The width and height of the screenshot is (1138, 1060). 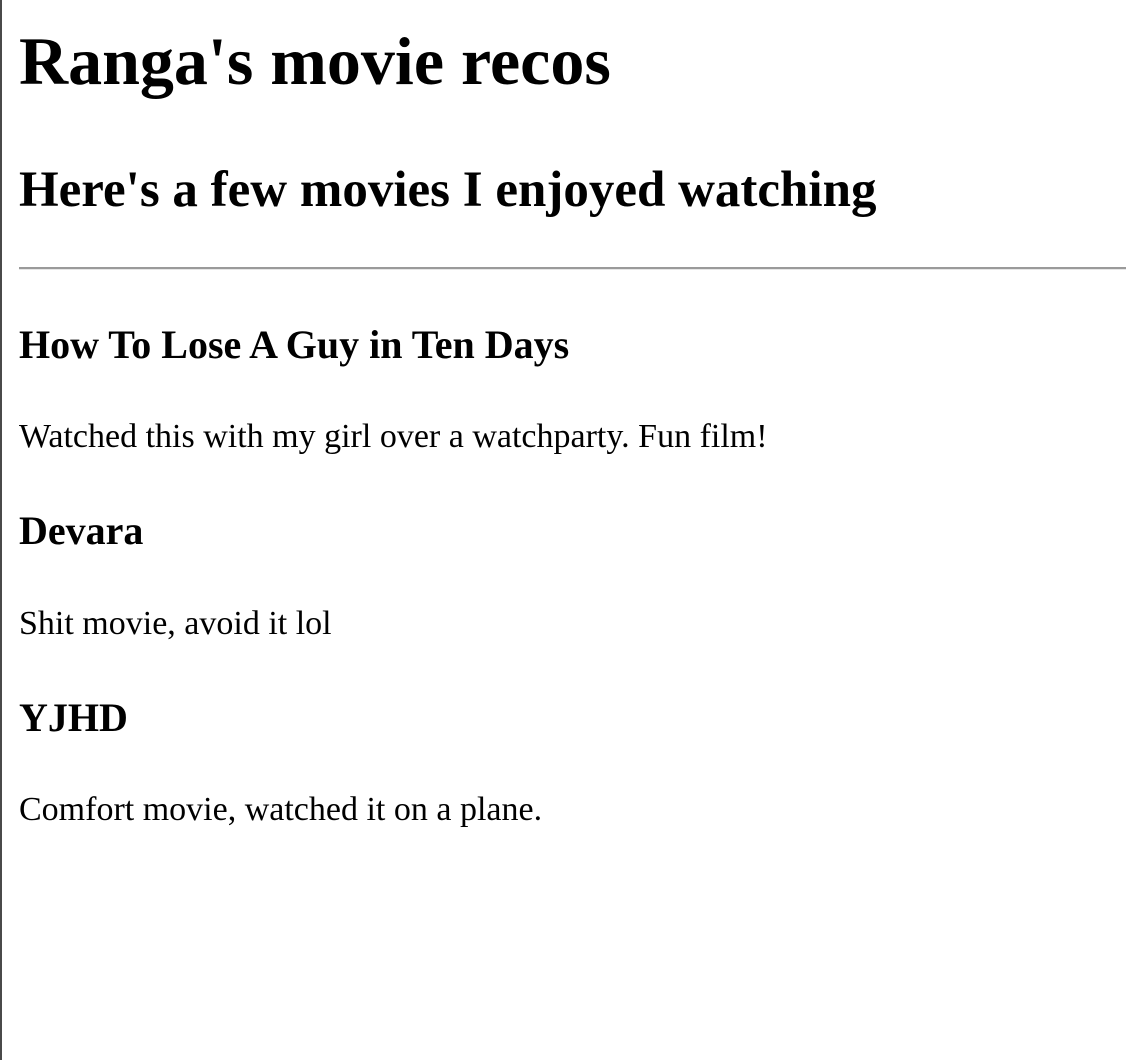 I want to click on page-title: Ranga's movie recos, so click(x=315, y=61).